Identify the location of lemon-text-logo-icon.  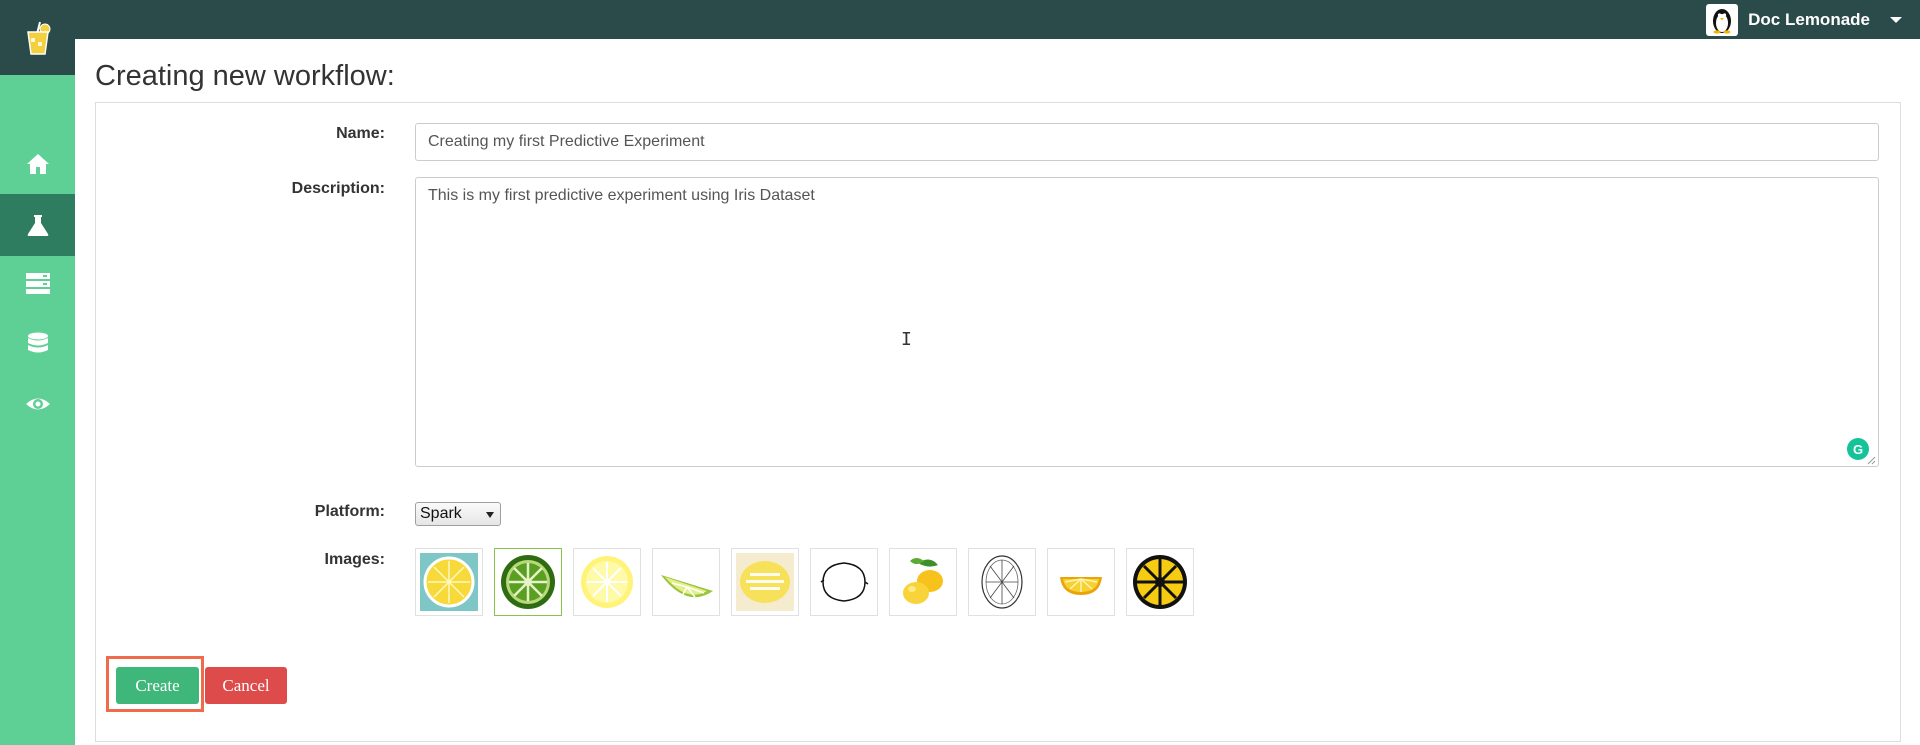
(765, 582).